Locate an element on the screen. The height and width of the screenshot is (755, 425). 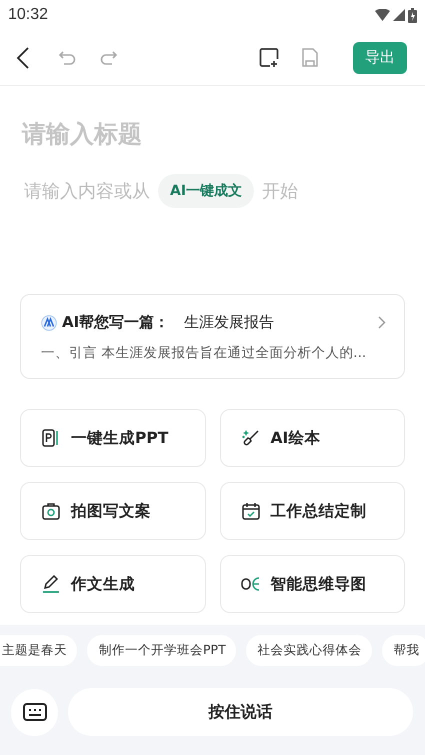
ai-logo-icon is located at coordinates (49, 322).